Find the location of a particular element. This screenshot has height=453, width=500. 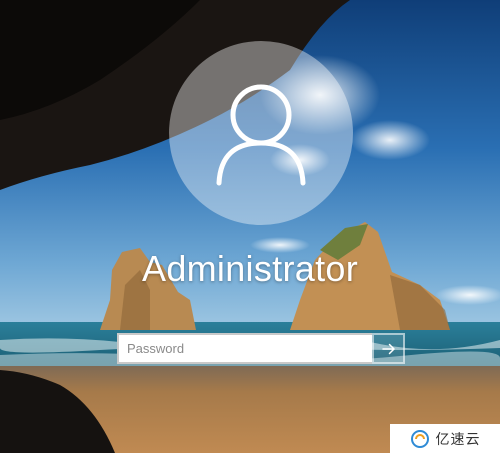

username-label: Administrator is located at coordinates (250, 268).